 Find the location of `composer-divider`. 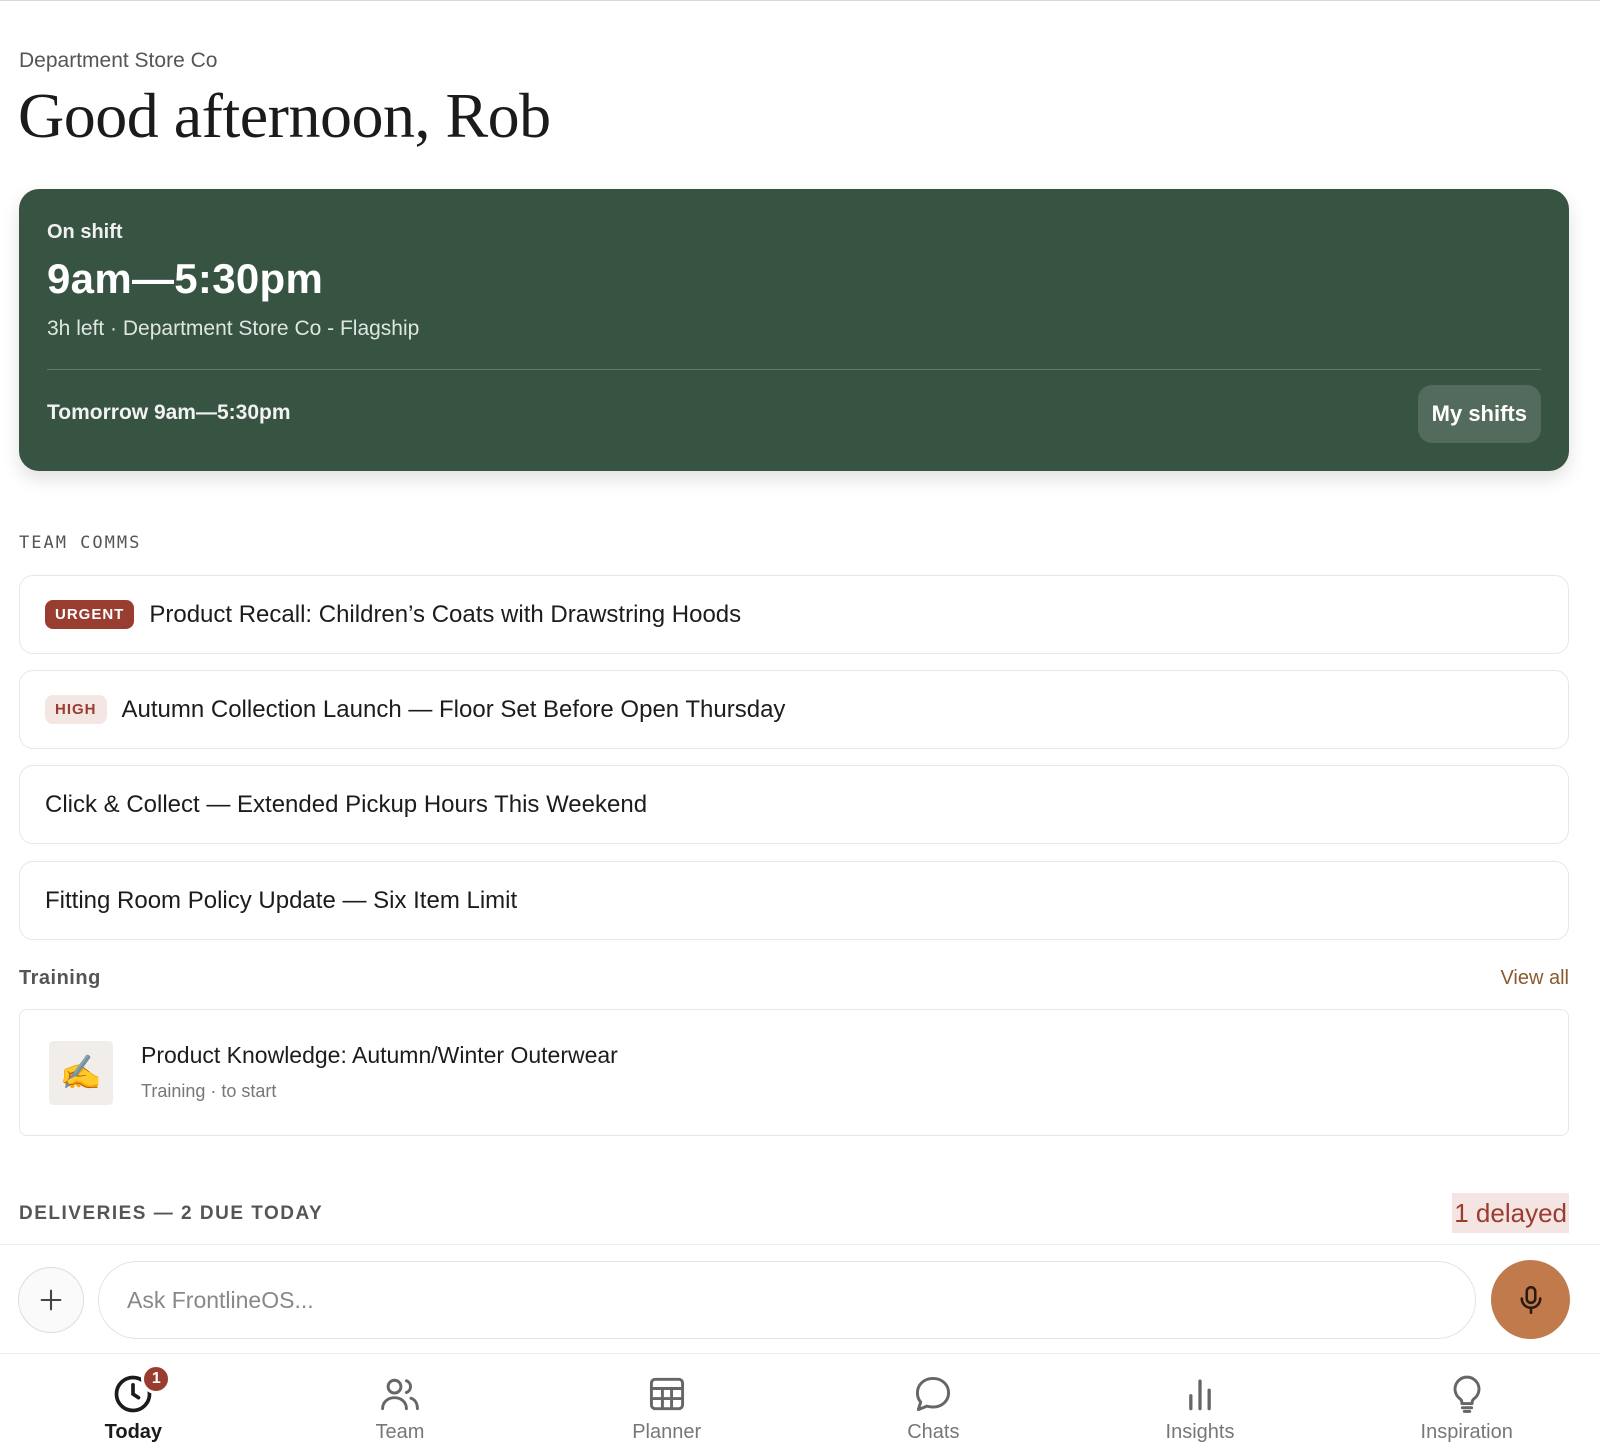

composer-divider is located at coordinates (800, 1244).